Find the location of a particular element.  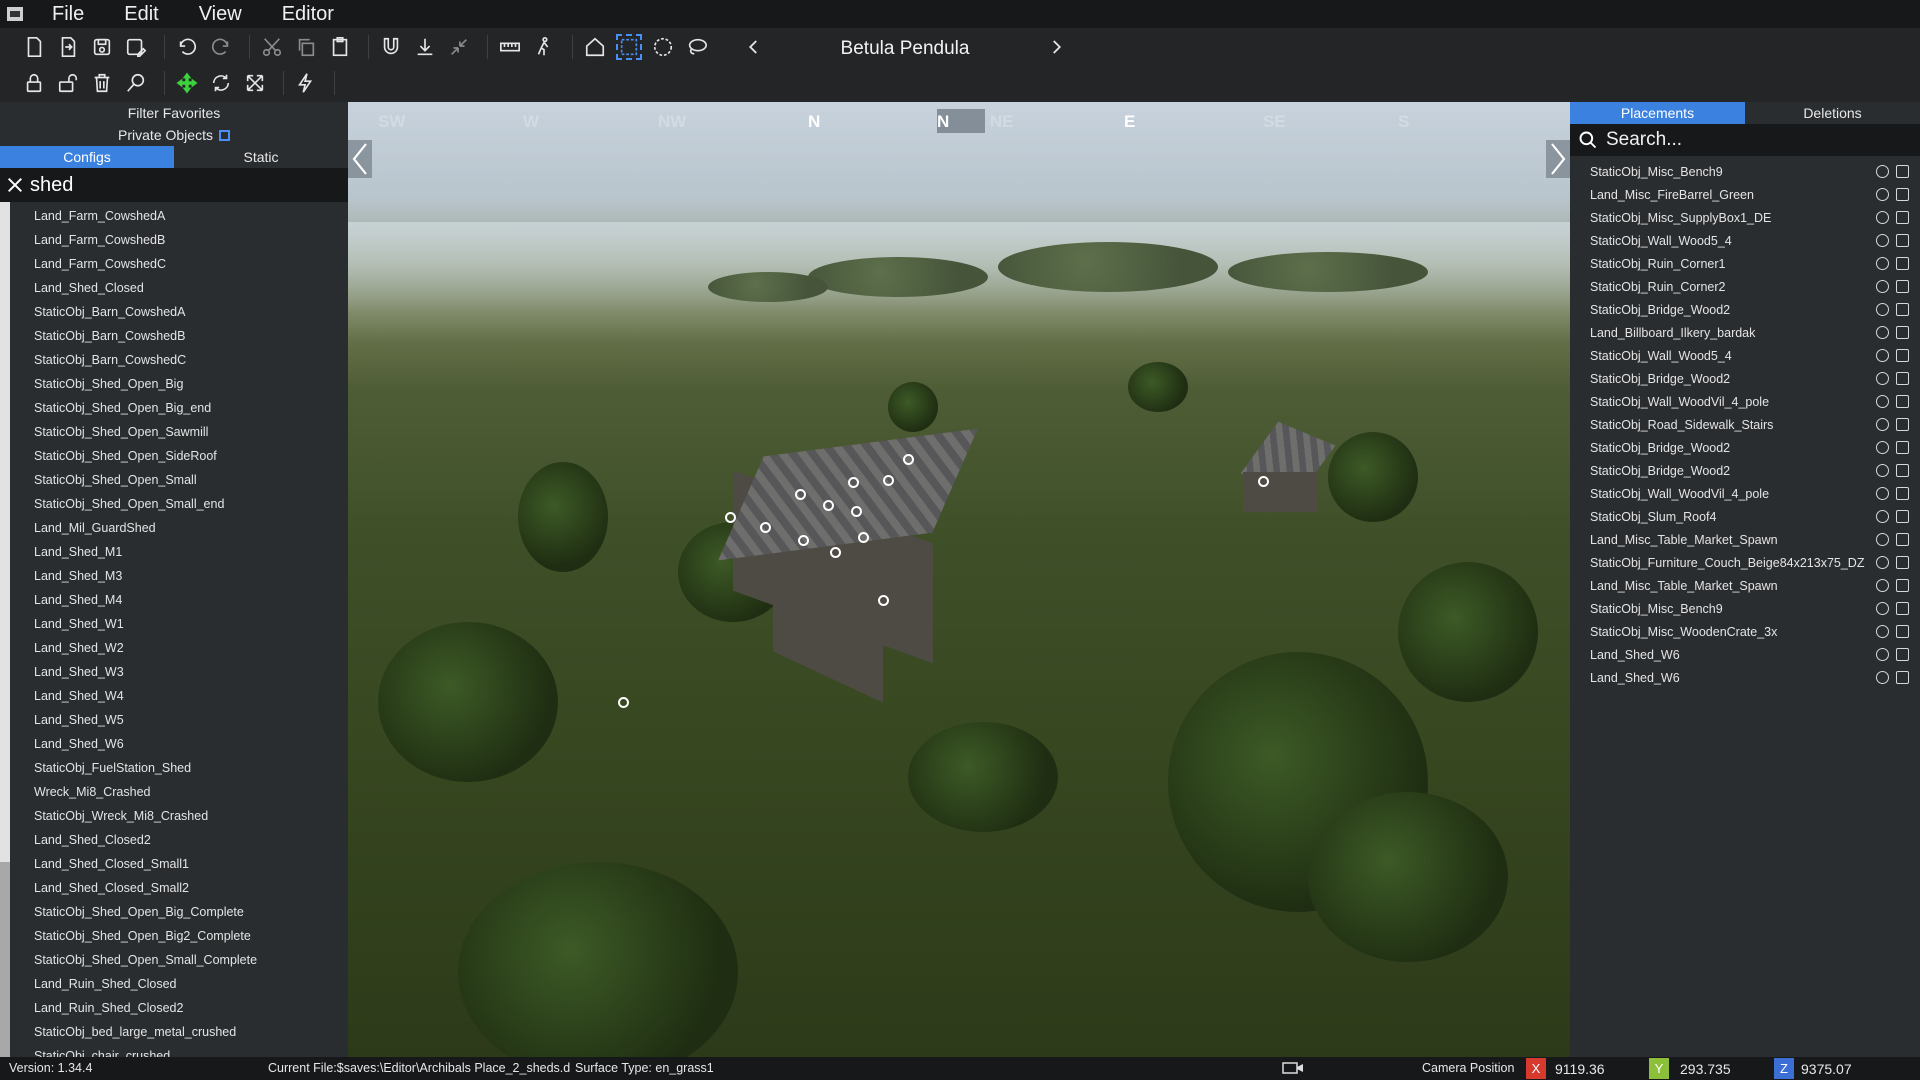

placement-row: StaticObj_Misc_WoodenCrate_3x is located at coordinates (1745, 631).